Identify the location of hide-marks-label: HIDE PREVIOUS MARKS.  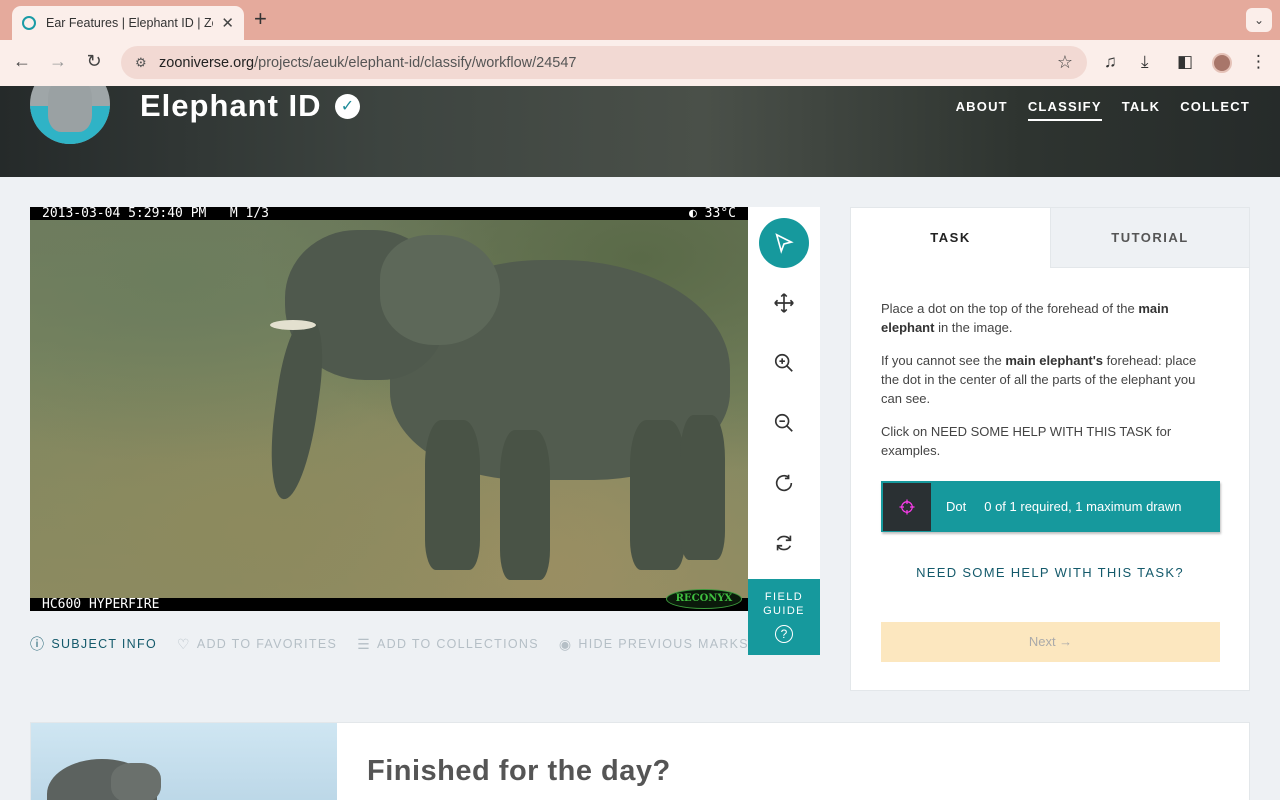
(663, 644).